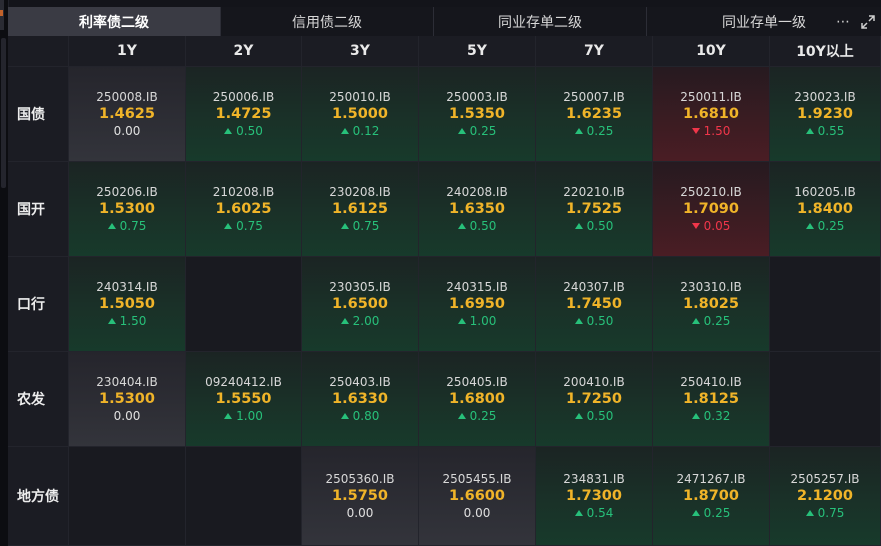  I want to click on quote-cell: 240314.IB 1.5050 1.50, so click(127, 304).